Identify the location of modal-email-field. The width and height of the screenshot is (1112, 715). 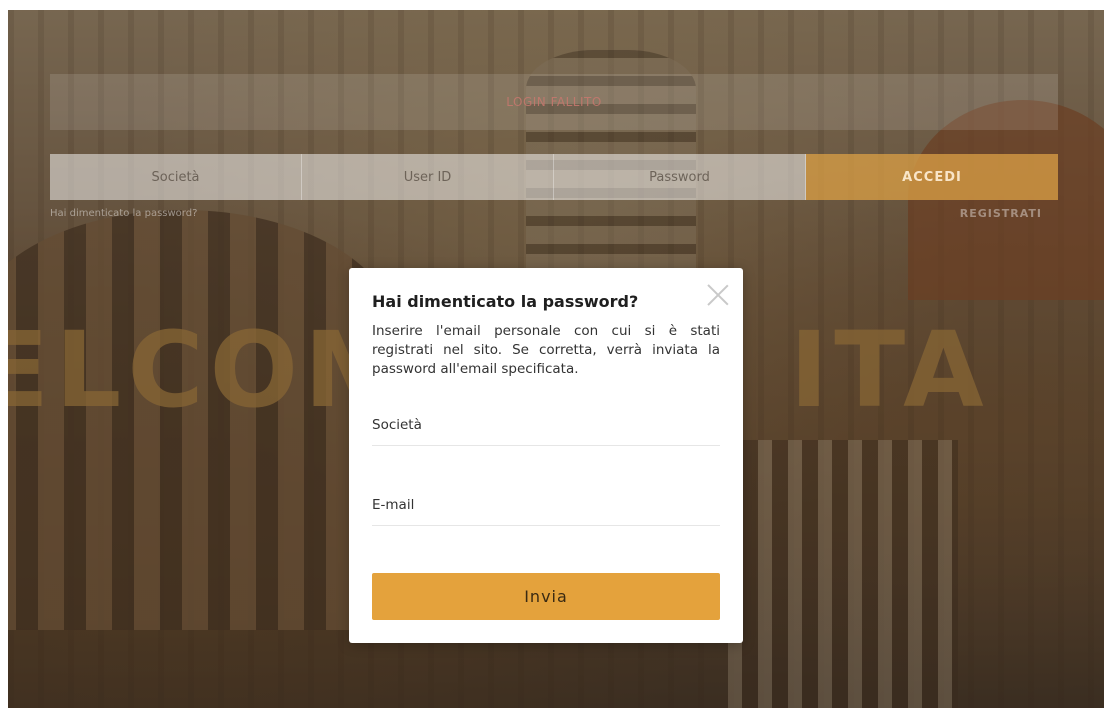
(546, 505).